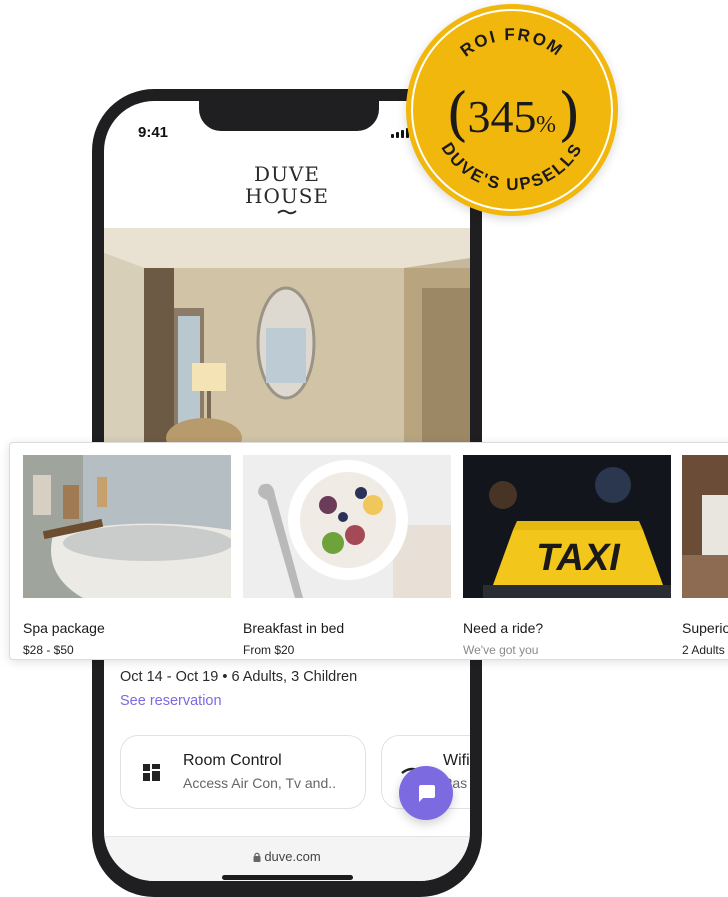  Describe the element at coordinates (260, 783) in the screenshot. I see `card-subtitle: Access Air Con, Tv and..` at that location.